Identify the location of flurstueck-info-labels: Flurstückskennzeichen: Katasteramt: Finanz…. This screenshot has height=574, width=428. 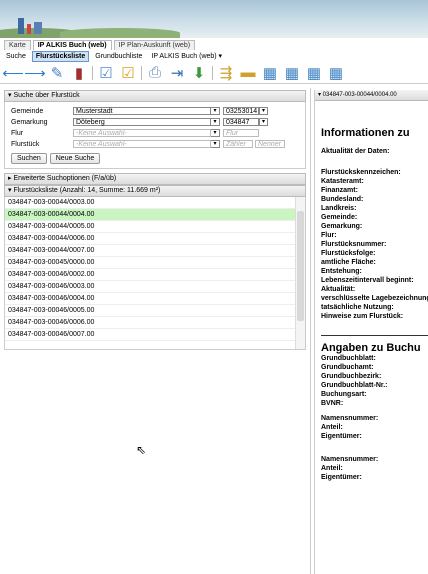
(374, 244).